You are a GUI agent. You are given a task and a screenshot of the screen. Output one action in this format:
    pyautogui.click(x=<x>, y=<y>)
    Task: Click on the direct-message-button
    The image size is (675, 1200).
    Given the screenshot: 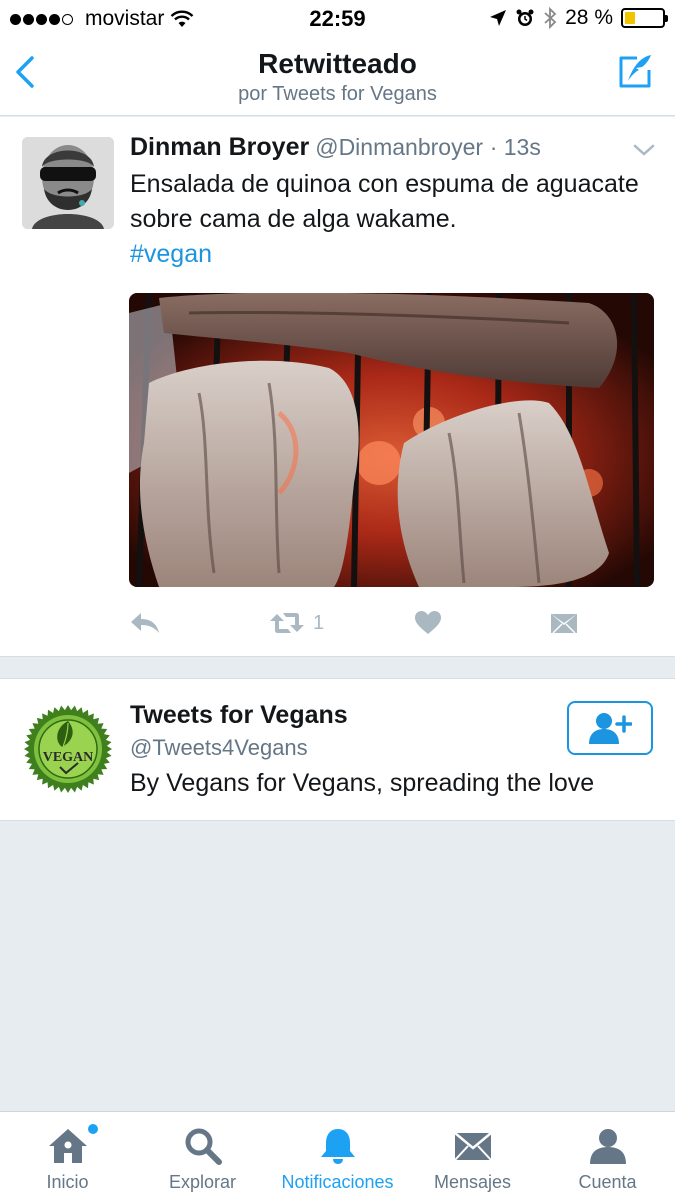 What is the action you would take?
    pyautogui.click(x=564, y=623)
    